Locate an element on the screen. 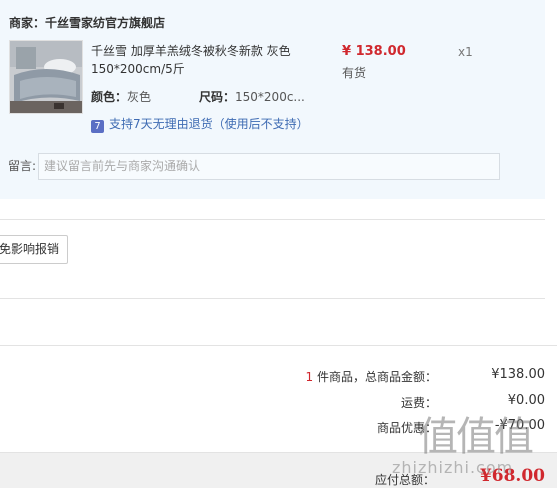 Image resolution: width=557 pixels, height=488 pixels. memo-input: 建议留言前先与商家沟通确认 is located at coordinates (269, 166).